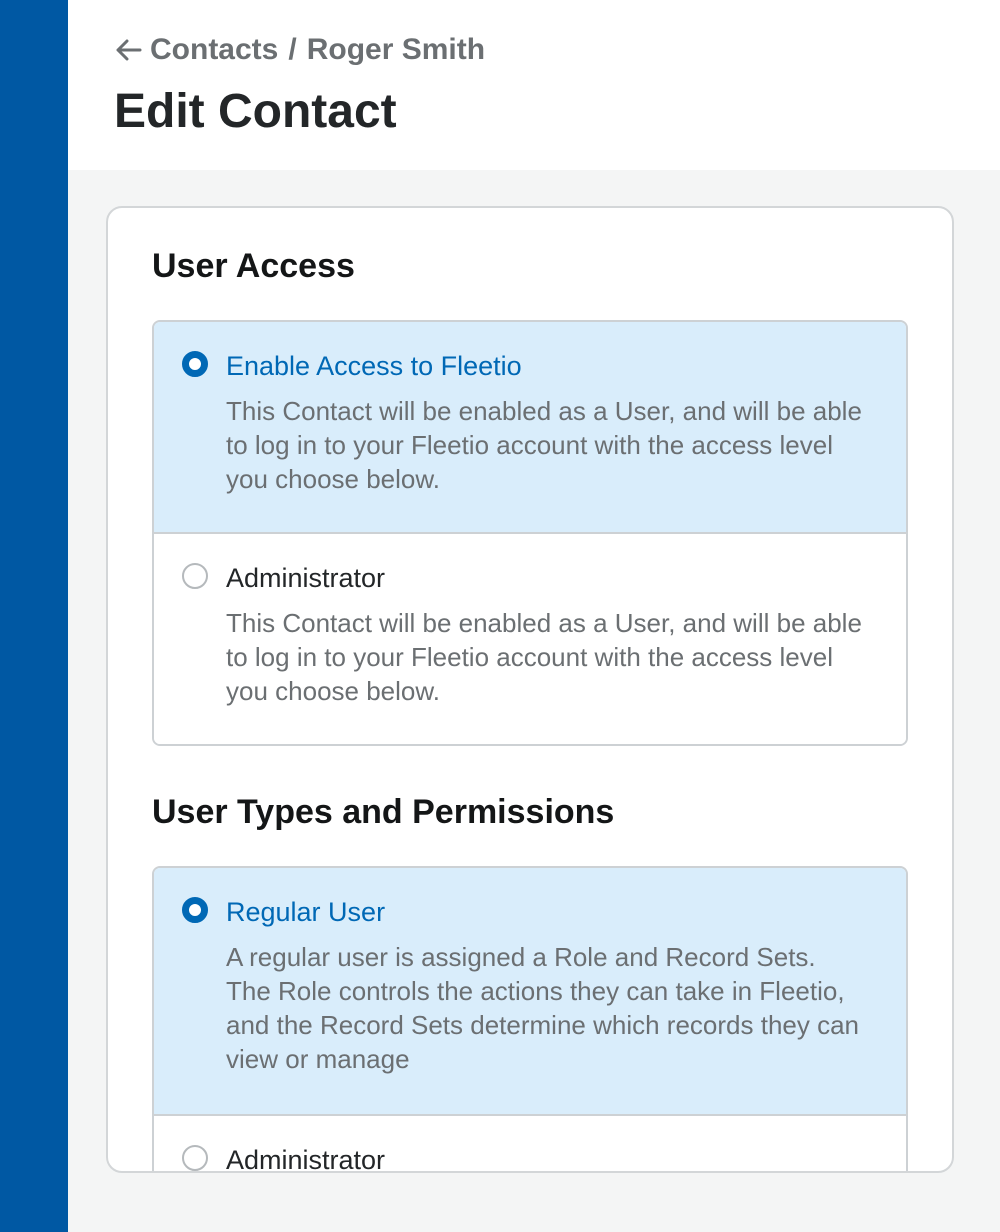 Image resolution: width=1000 pixels, height=1232 pixels. I want to click on breadcrumb-current: Roger Smith, so click(396, 49).